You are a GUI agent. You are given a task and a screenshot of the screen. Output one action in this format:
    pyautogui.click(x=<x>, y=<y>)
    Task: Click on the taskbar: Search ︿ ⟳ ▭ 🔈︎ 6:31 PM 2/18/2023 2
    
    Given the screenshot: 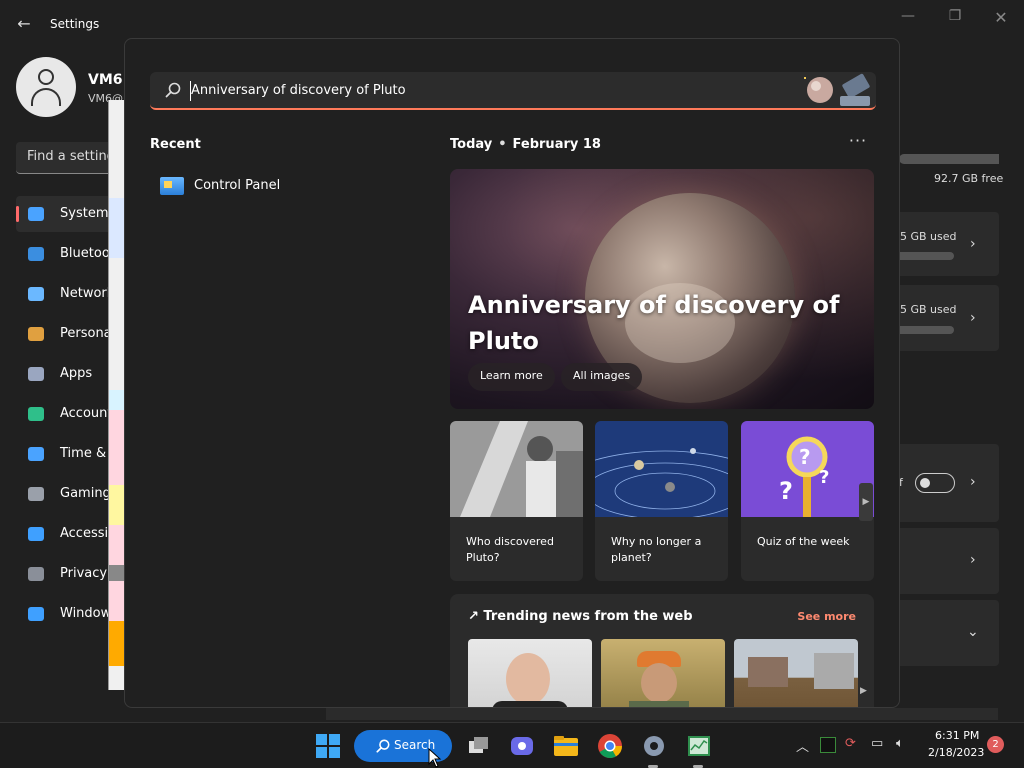 What is the action you would take?
    pyautogui.click(x=512, y=745)
    